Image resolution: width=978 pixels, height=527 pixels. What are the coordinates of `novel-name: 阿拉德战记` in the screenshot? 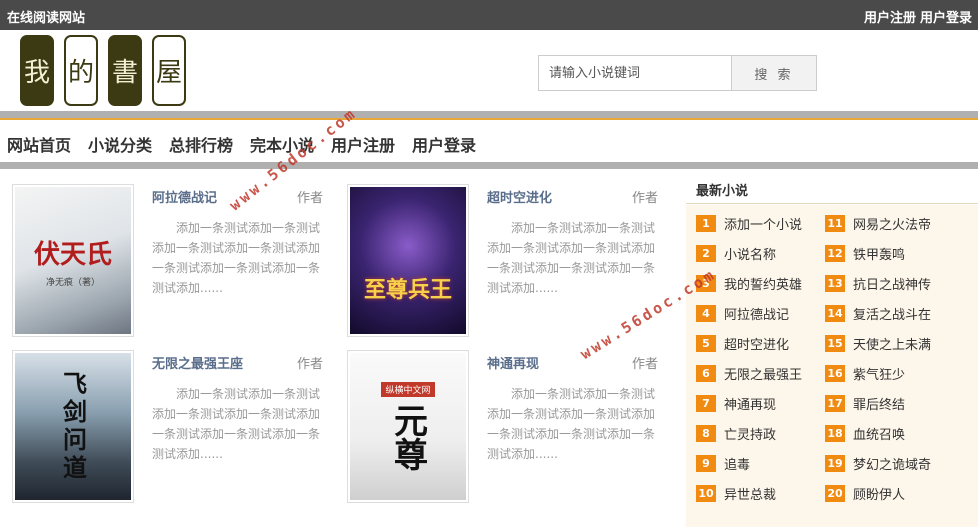 It's located at (757, 315).